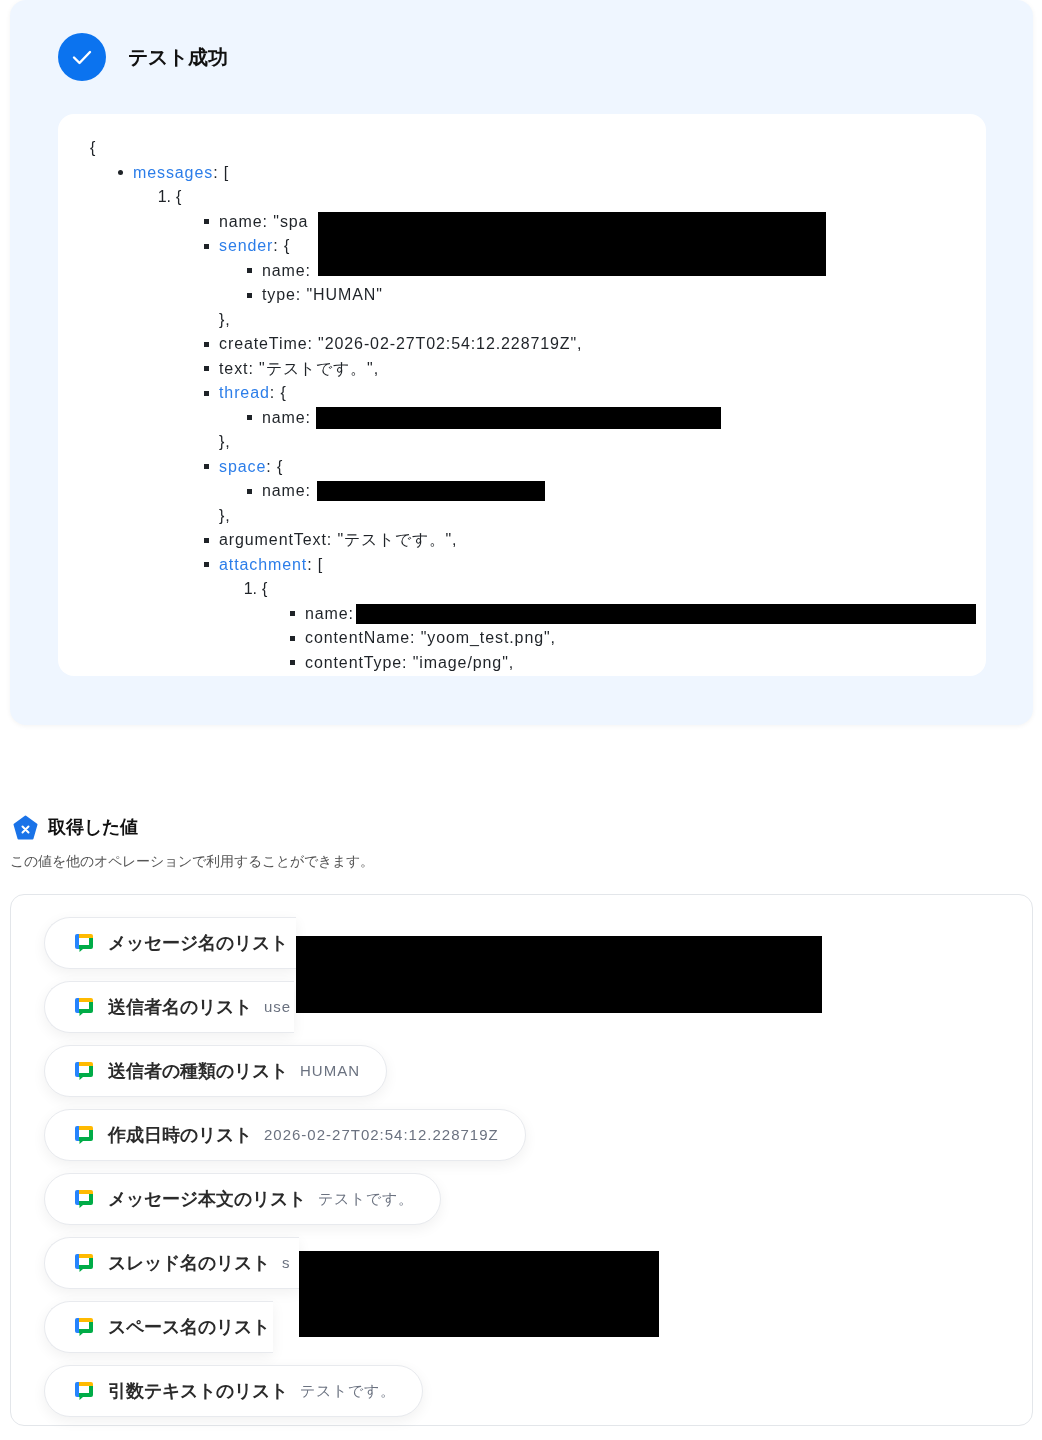 This screenshot has width=1042, height=1440. I want to click on section-title: 取得した値, so click(93, 827).